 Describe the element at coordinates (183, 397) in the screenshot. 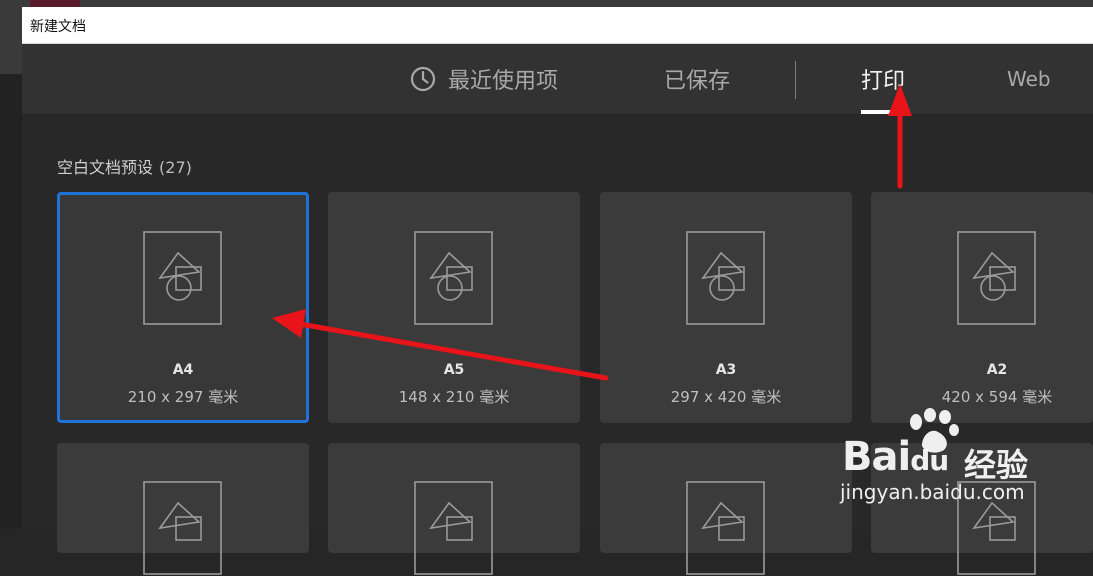

I see `preset-dimensions: 210 x 297 毫米` at that location.